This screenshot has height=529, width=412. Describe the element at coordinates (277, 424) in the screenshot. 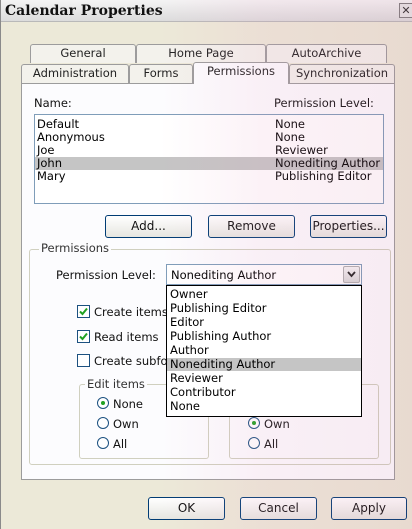

I see `delete-own-label: Own` at that location.